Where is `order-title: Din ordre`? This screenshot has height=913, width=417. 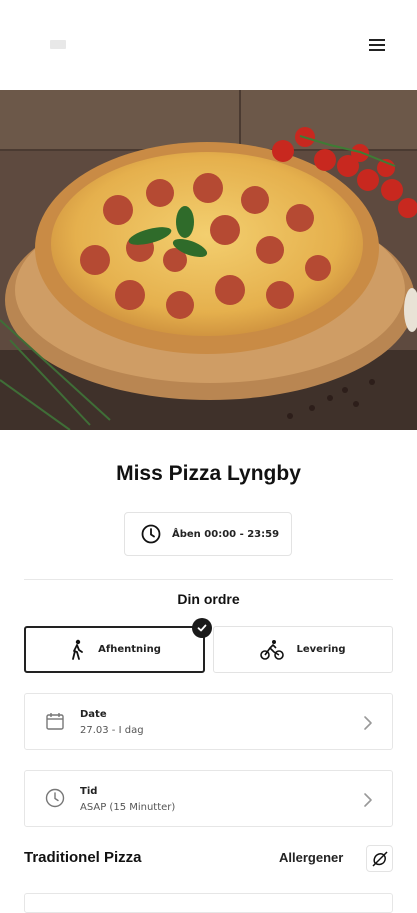
order-title: Din ordre is located at coordinates (208, 599).